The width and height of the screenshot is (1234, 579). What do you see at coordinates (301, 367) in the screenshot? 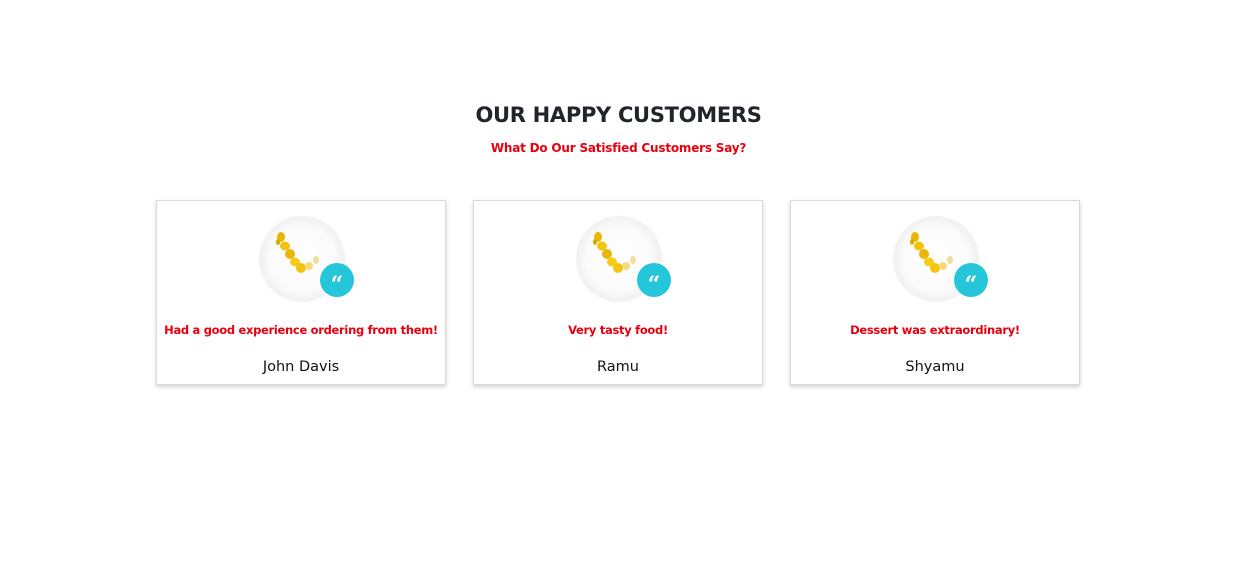
I see `customer-name: John Davis` at bounding box center [301, 367].